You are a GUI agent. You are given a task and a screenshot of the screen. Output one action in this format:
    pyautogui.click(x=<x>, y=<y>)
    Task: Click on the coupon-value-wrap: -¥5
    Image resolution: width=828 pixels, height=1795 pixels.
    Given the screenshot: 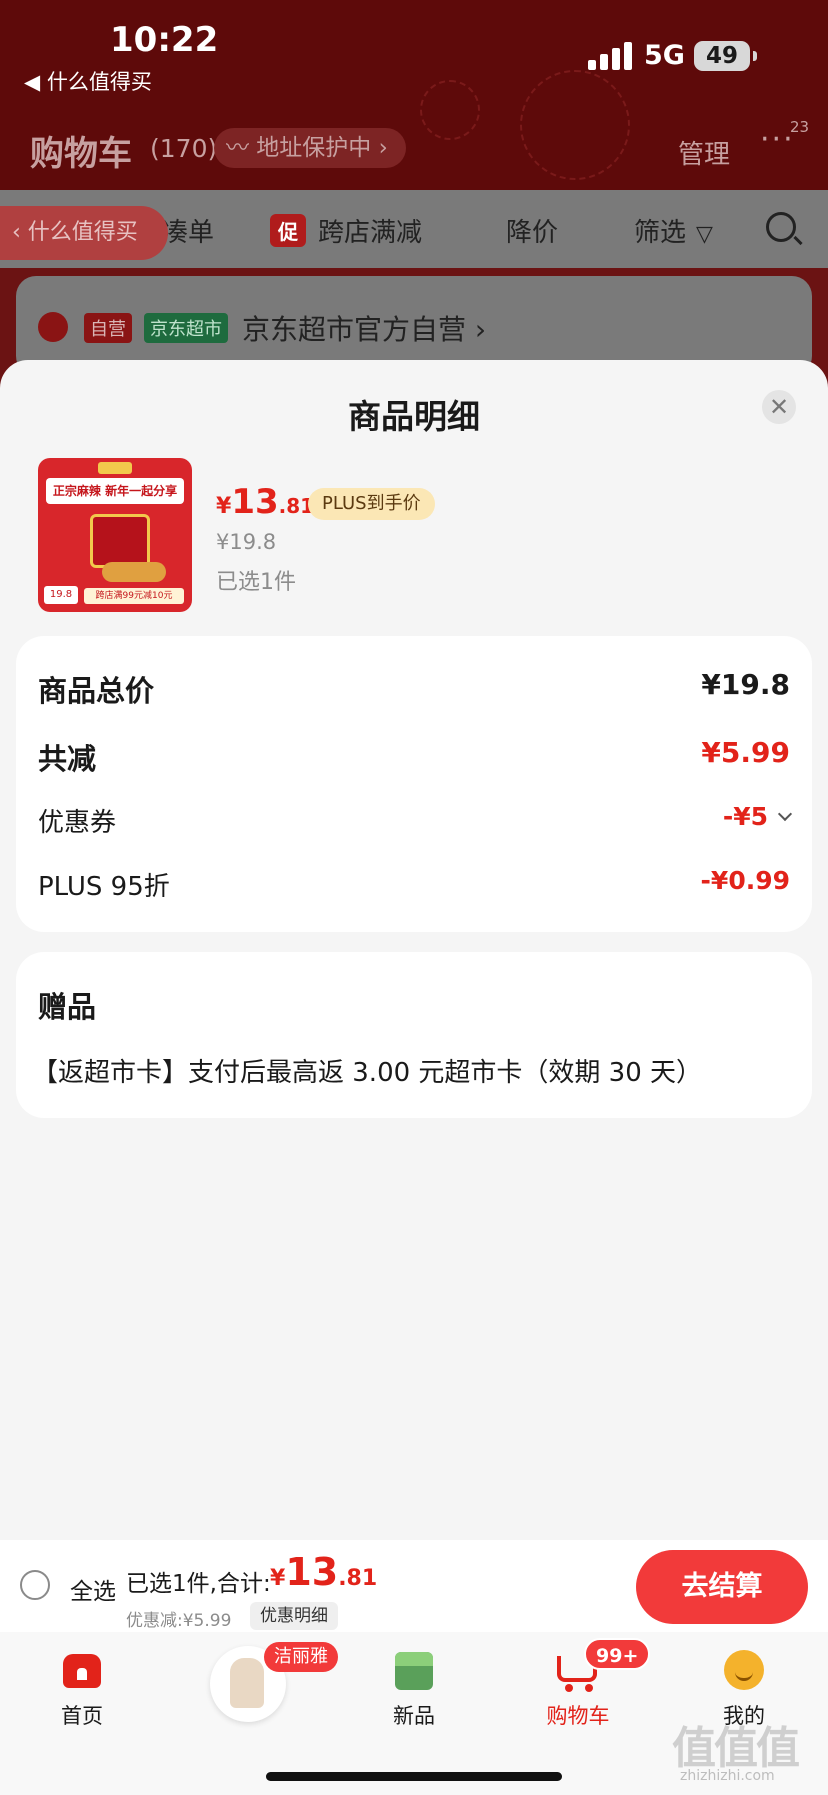 What is the action you would take?
    pyautogui.click(x=757, y=816)
    